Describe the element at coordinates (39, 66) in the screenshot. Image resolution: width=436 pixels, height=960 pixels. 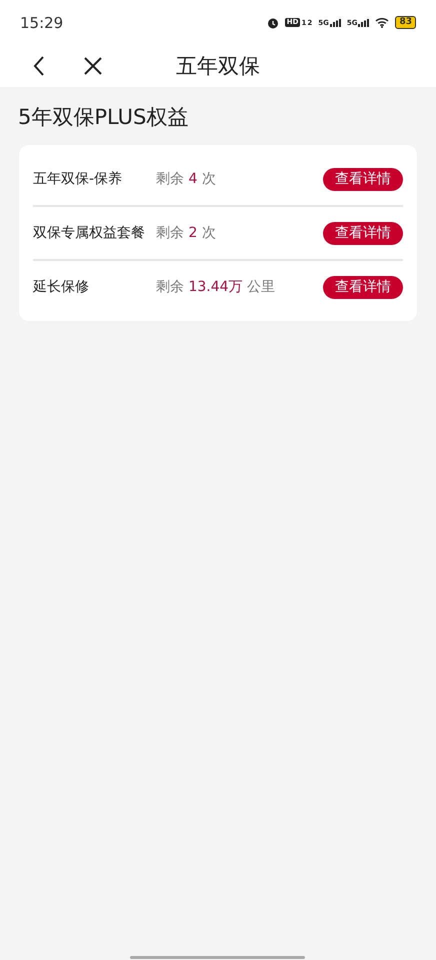
I see `back-icon` at that location.